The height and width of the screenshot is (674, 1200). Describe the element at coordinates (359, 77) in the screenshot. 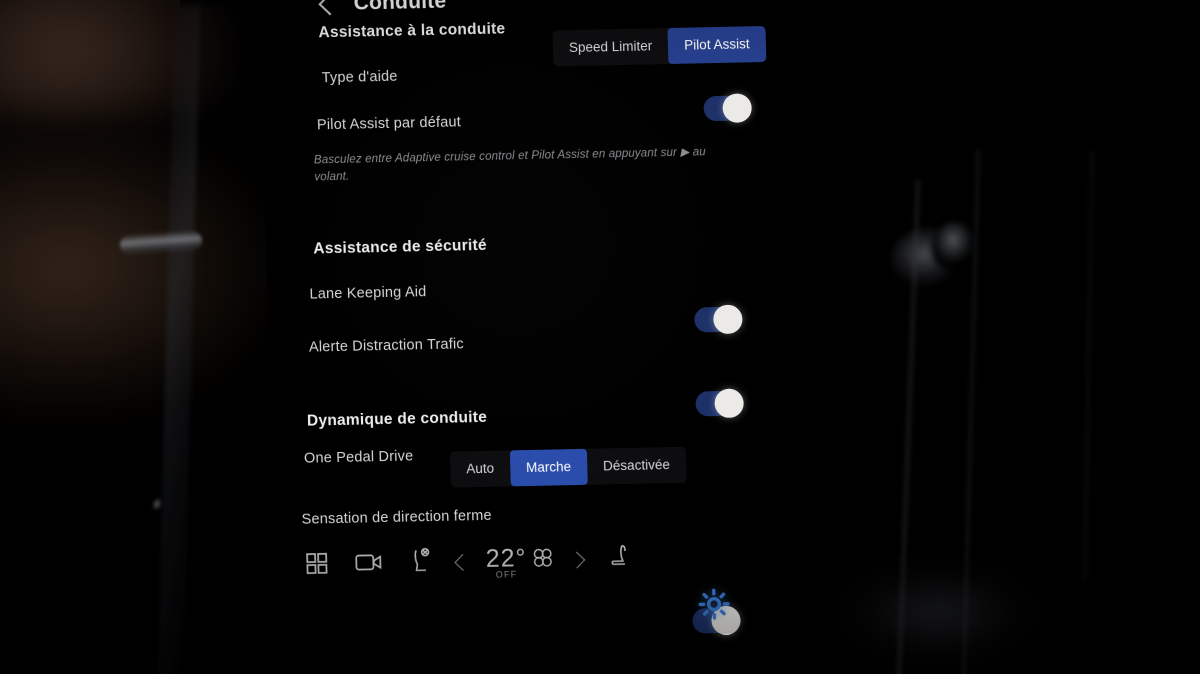

I see `label-type-daide: Type d'aide` at that location.